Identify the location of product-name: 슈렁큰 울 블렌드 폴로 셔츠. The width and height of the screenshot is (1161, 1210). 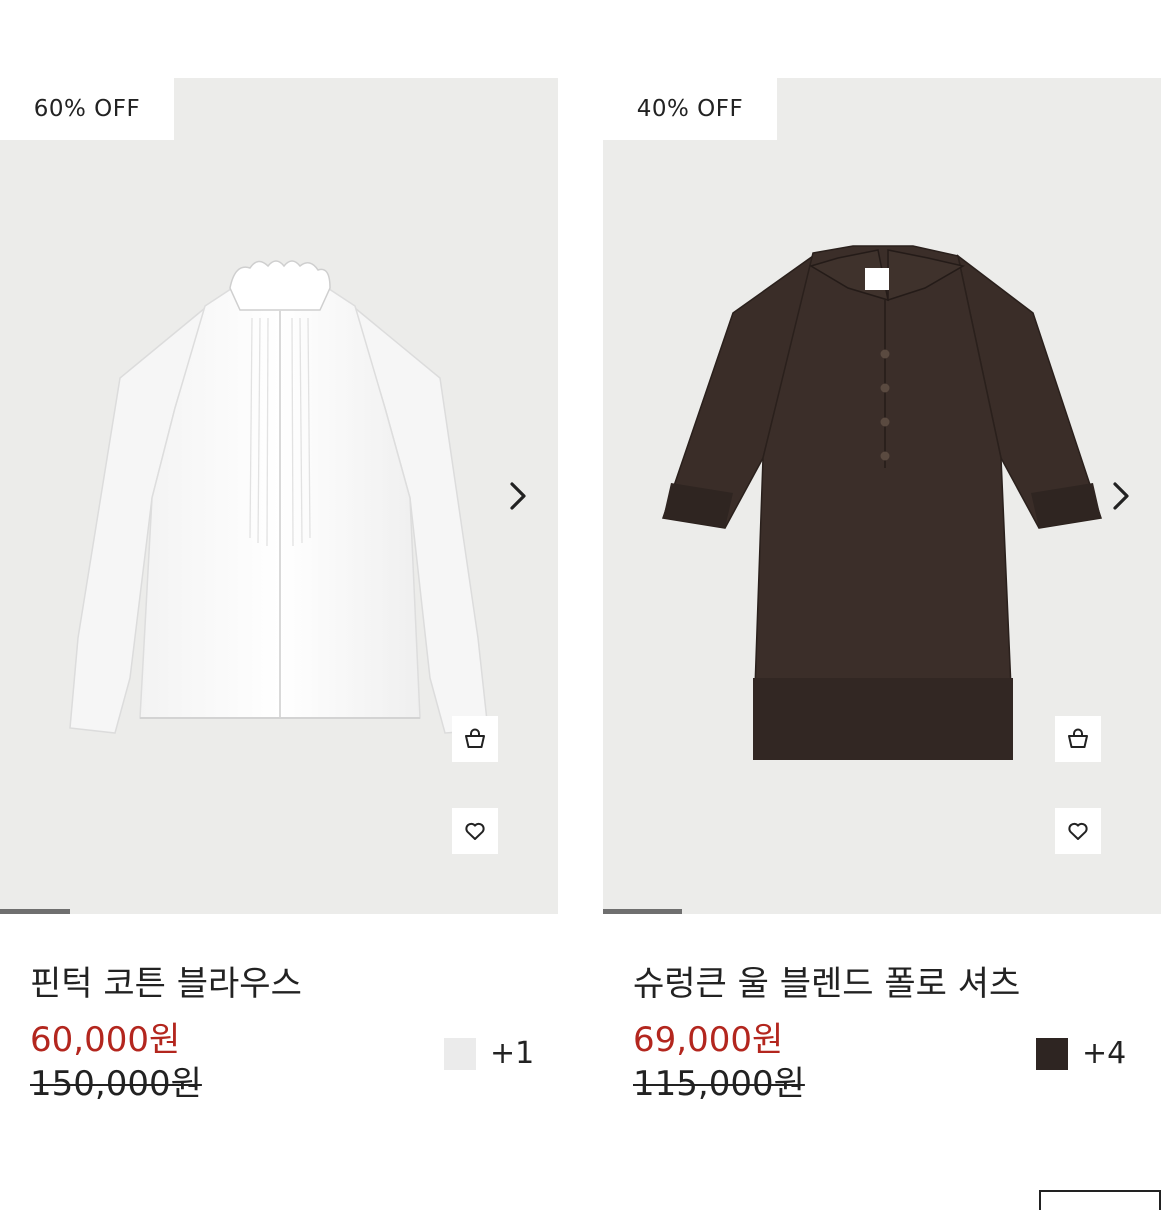
(826, 980).